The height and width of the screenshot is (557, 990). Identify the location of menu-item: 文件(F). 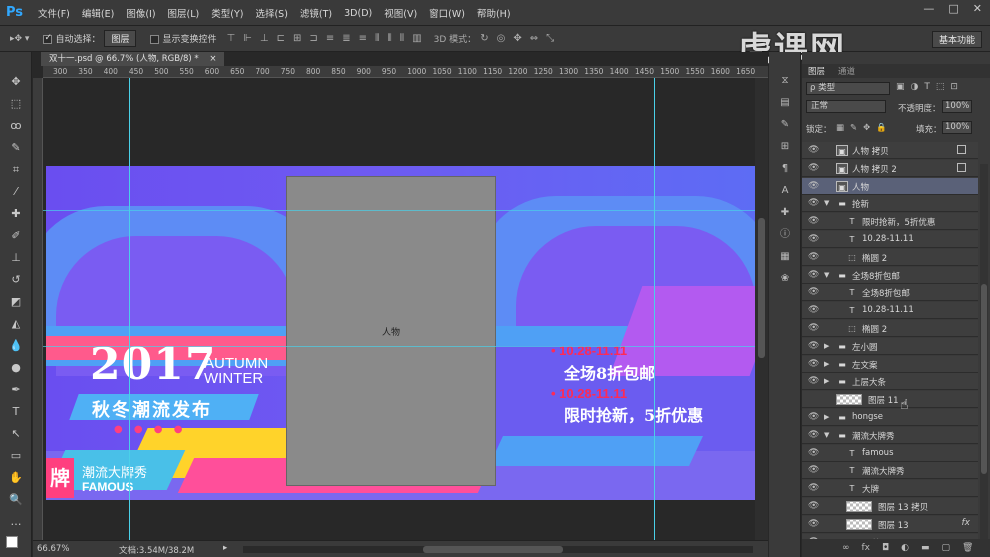
(54, 13).